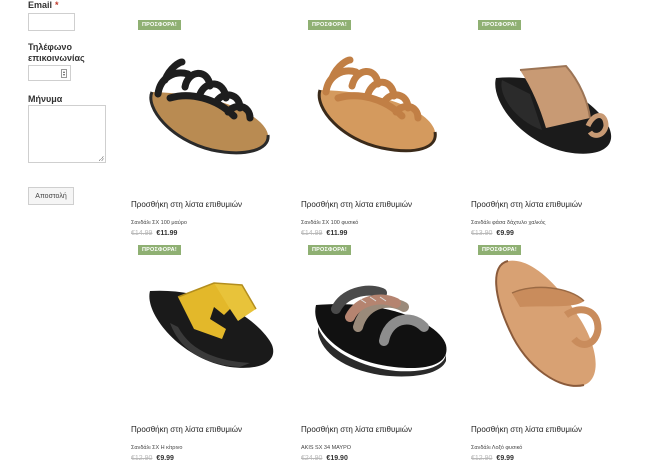  I want to click on product-name: Σανδάλι Λοξό φυσικό, so click(496, 448).